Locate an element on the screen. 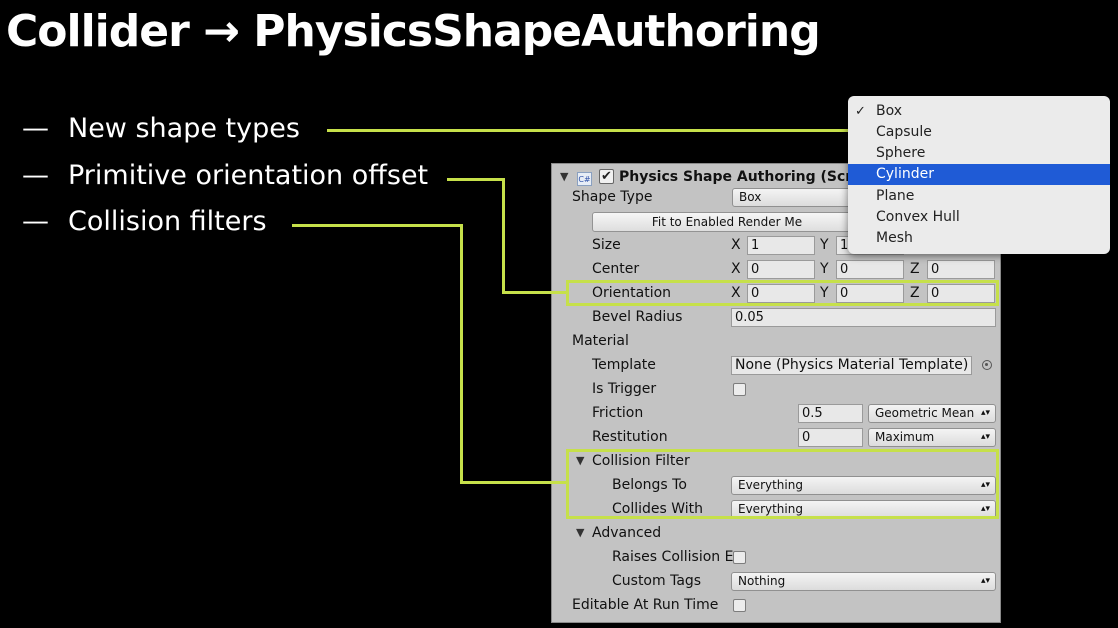  friction-combine-popup: Geometric Mean ▴▾ is located at coordinates (932, 413).